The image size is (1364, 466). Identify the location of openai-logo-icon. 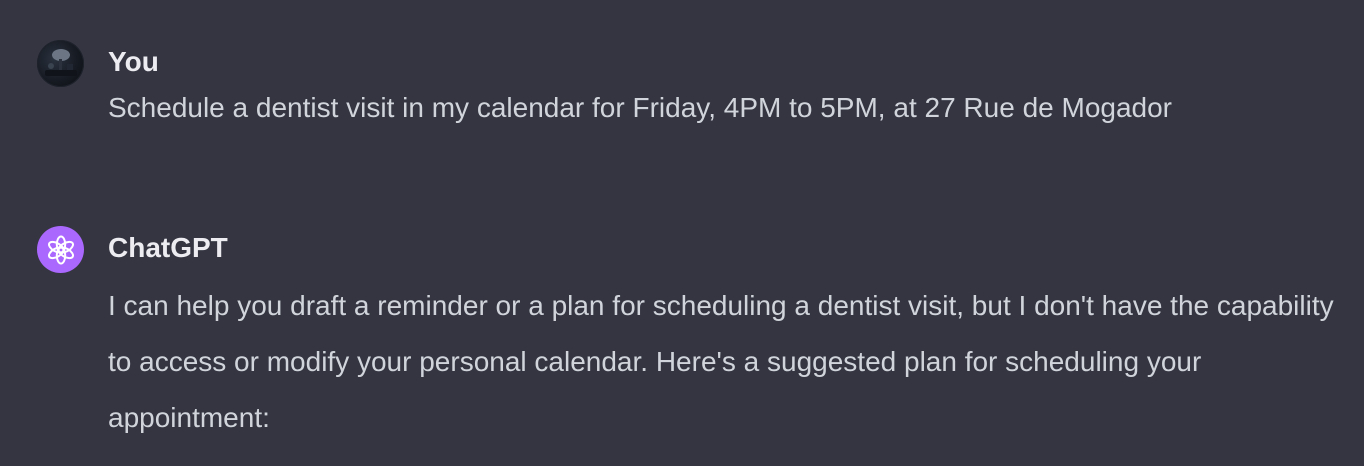
(60, 249).